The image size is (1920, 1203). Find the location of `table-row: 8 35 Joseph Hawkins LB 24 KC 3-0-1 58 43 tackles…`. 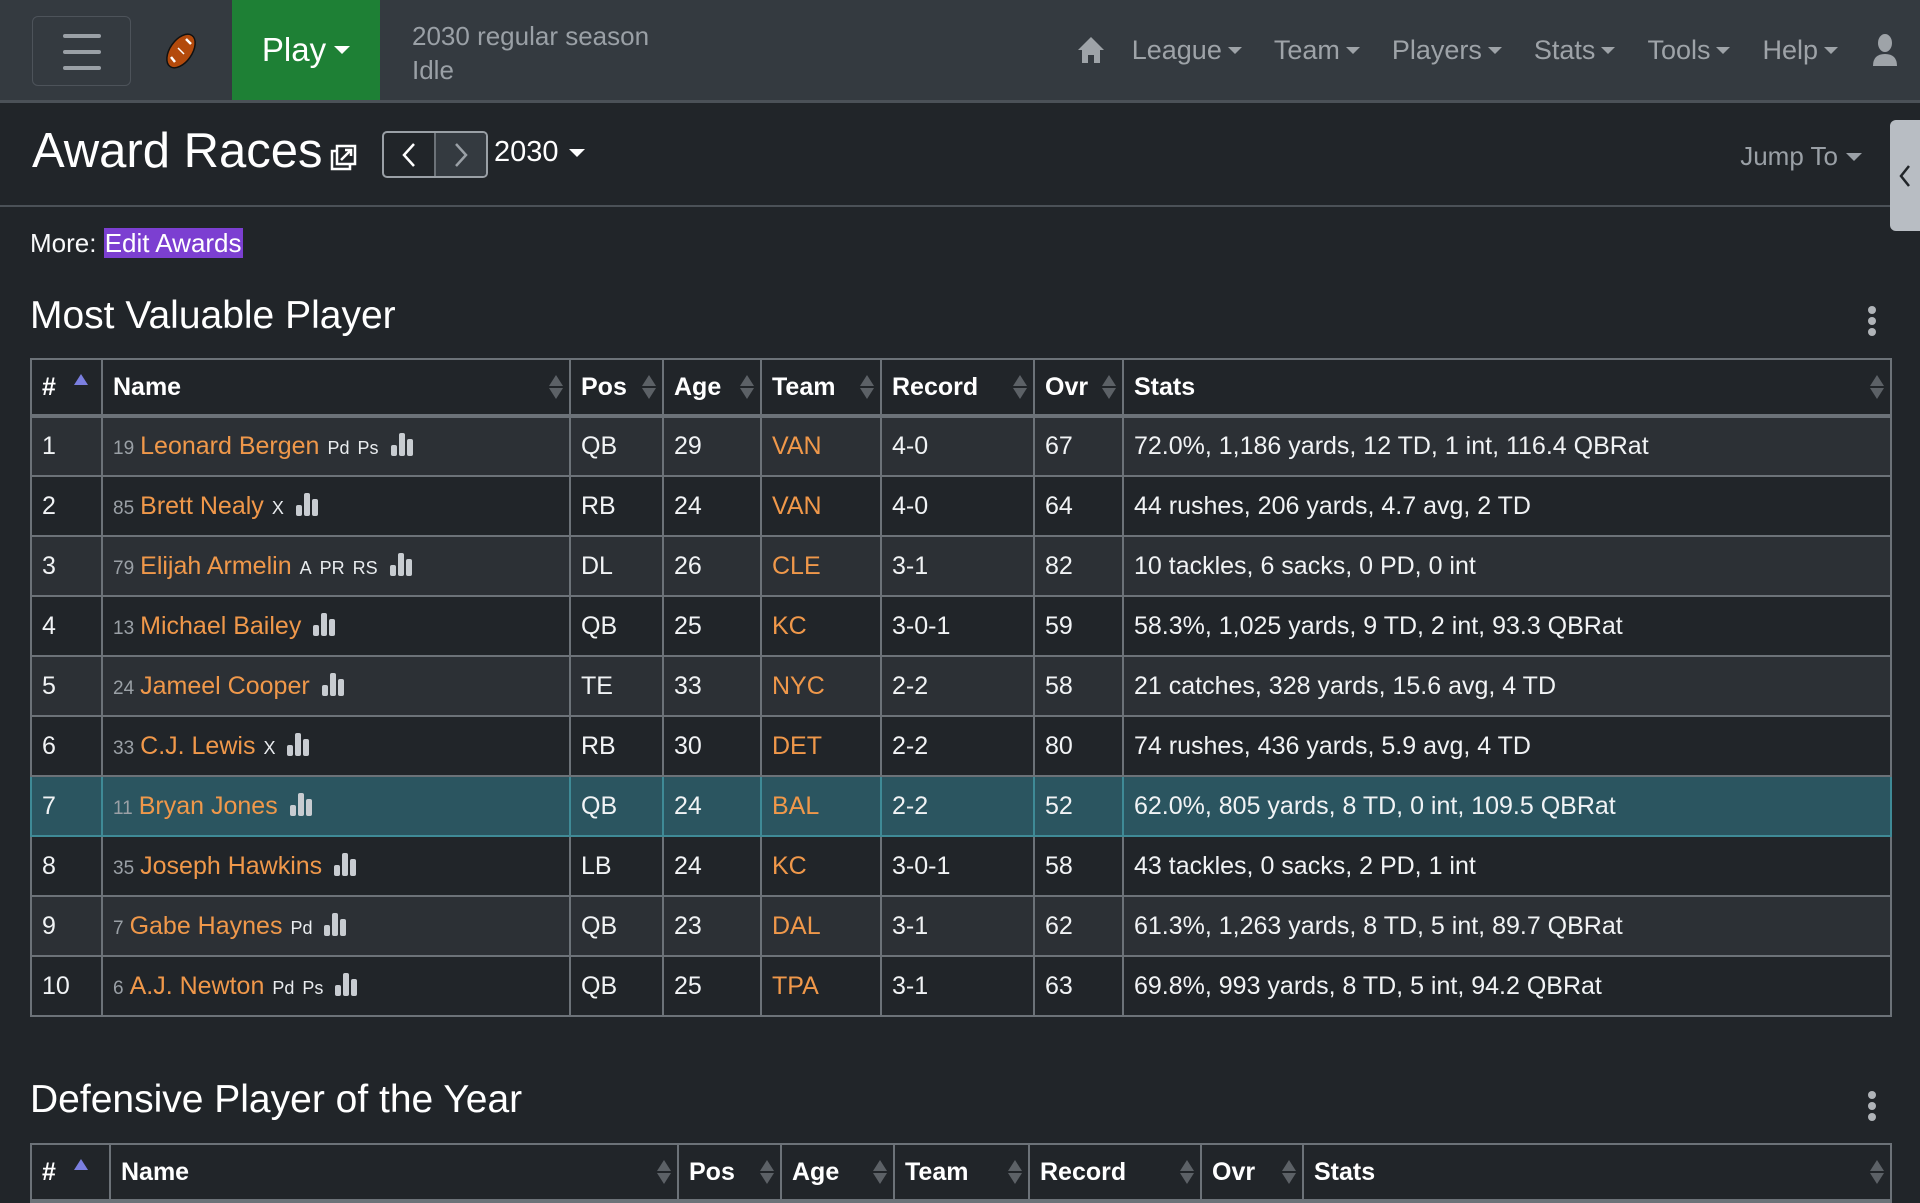

table-row: 8 35 Joseph Hawkins LB 24 KC 3-0-1 58 43 tackles… is located at coordinates (961, 866).